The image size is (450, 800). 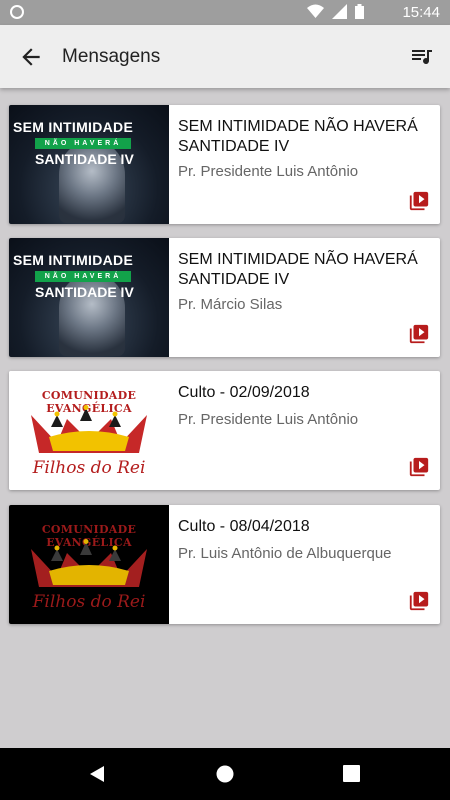 I want to click on battery-icon, so click(x=359, y=11).